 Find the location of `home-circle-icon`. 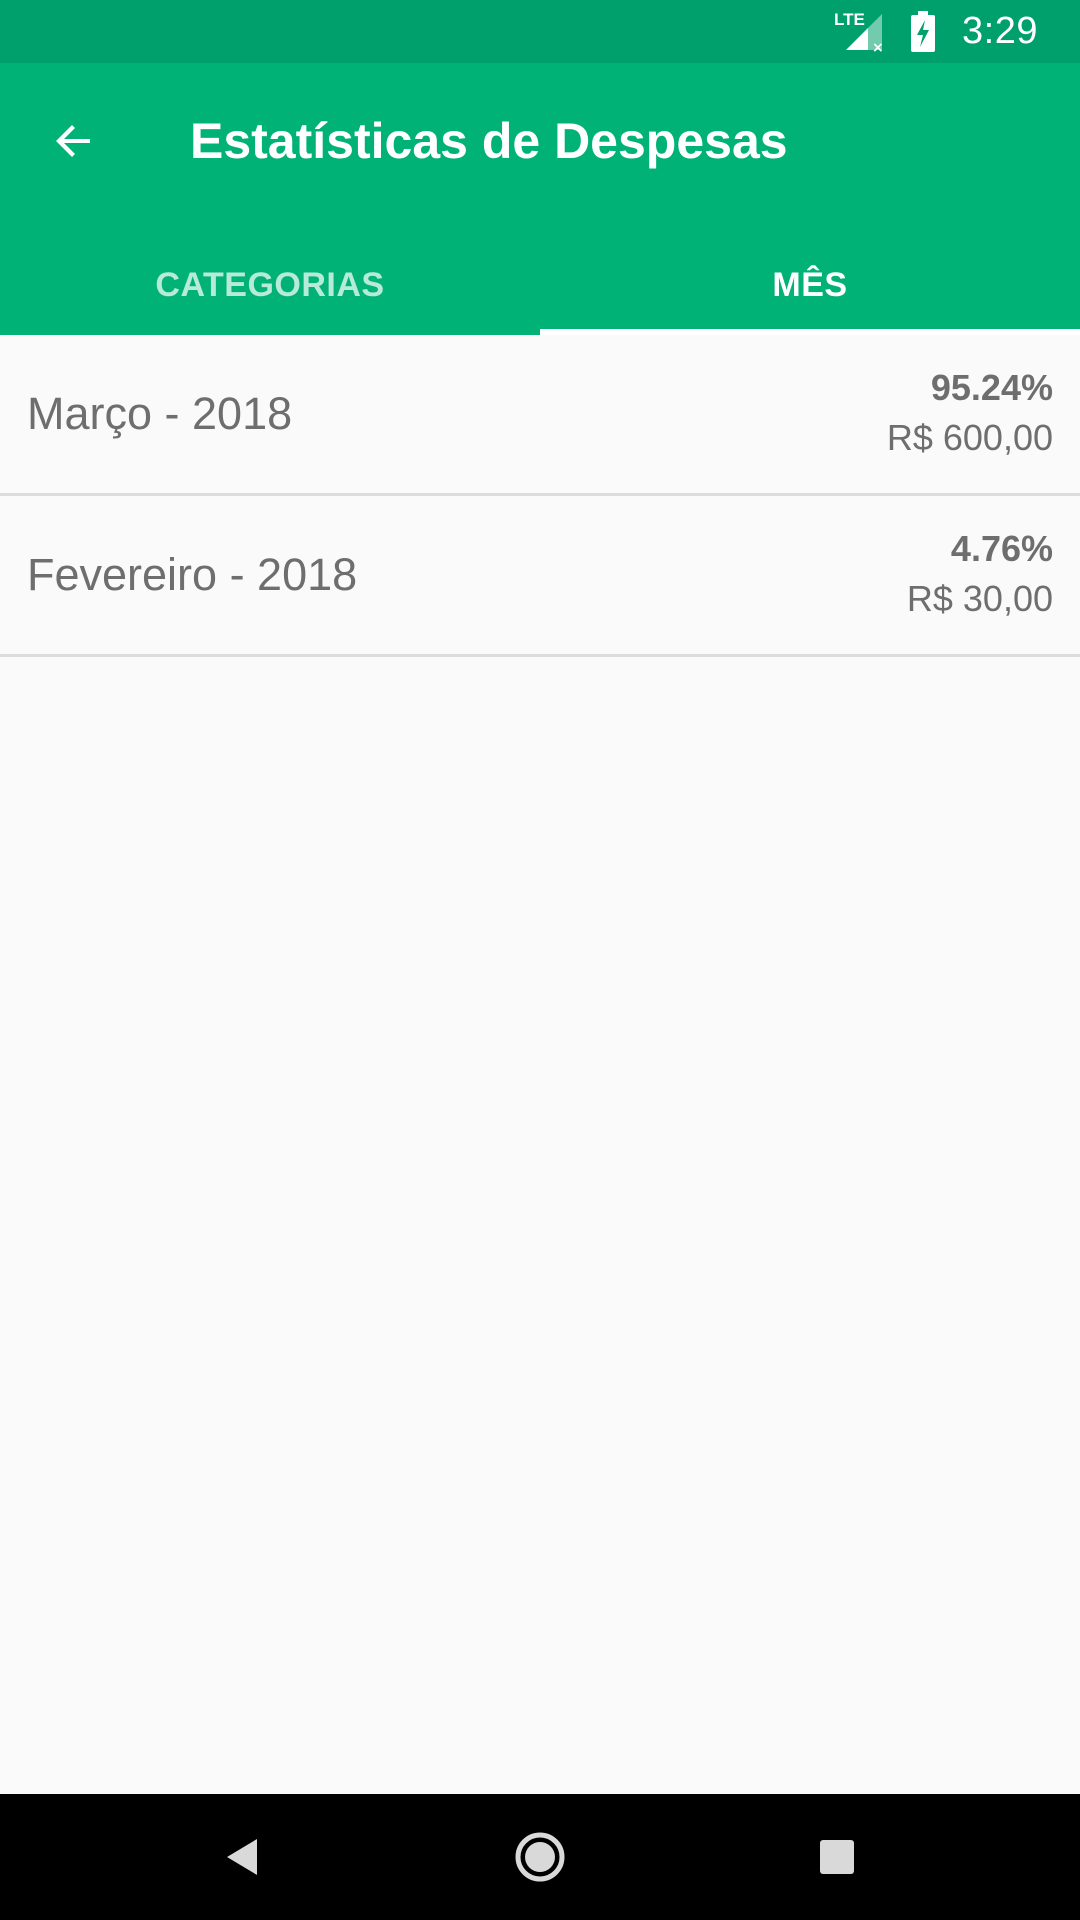

home-circle-icon is located at coordinates (540, 1857).